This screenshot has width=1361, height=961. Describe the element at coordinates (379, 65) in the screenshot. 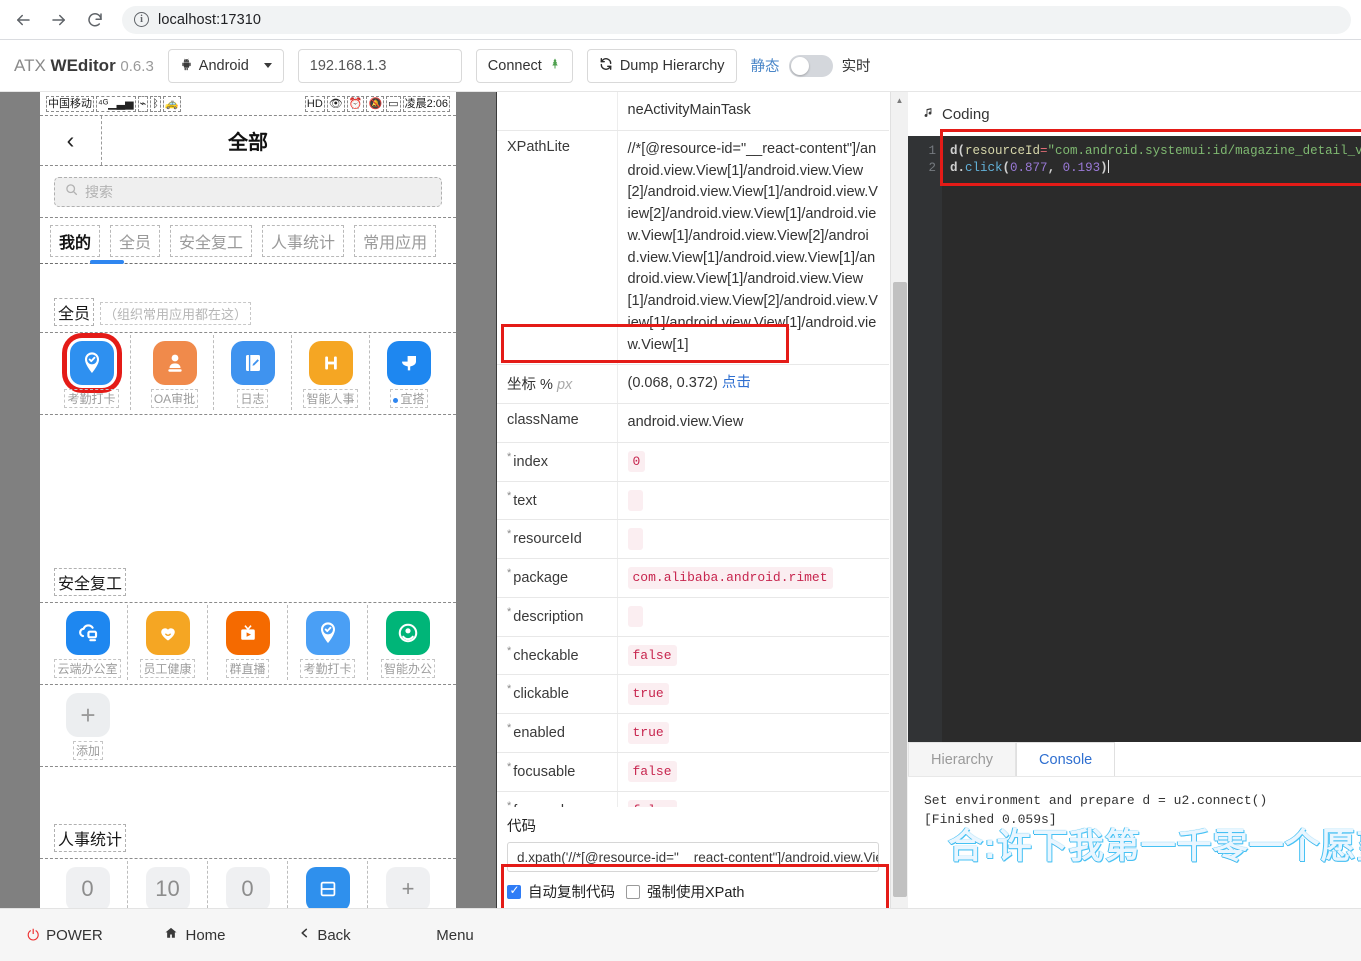

I see `device-address-input: 192.168.1.3` at that location.